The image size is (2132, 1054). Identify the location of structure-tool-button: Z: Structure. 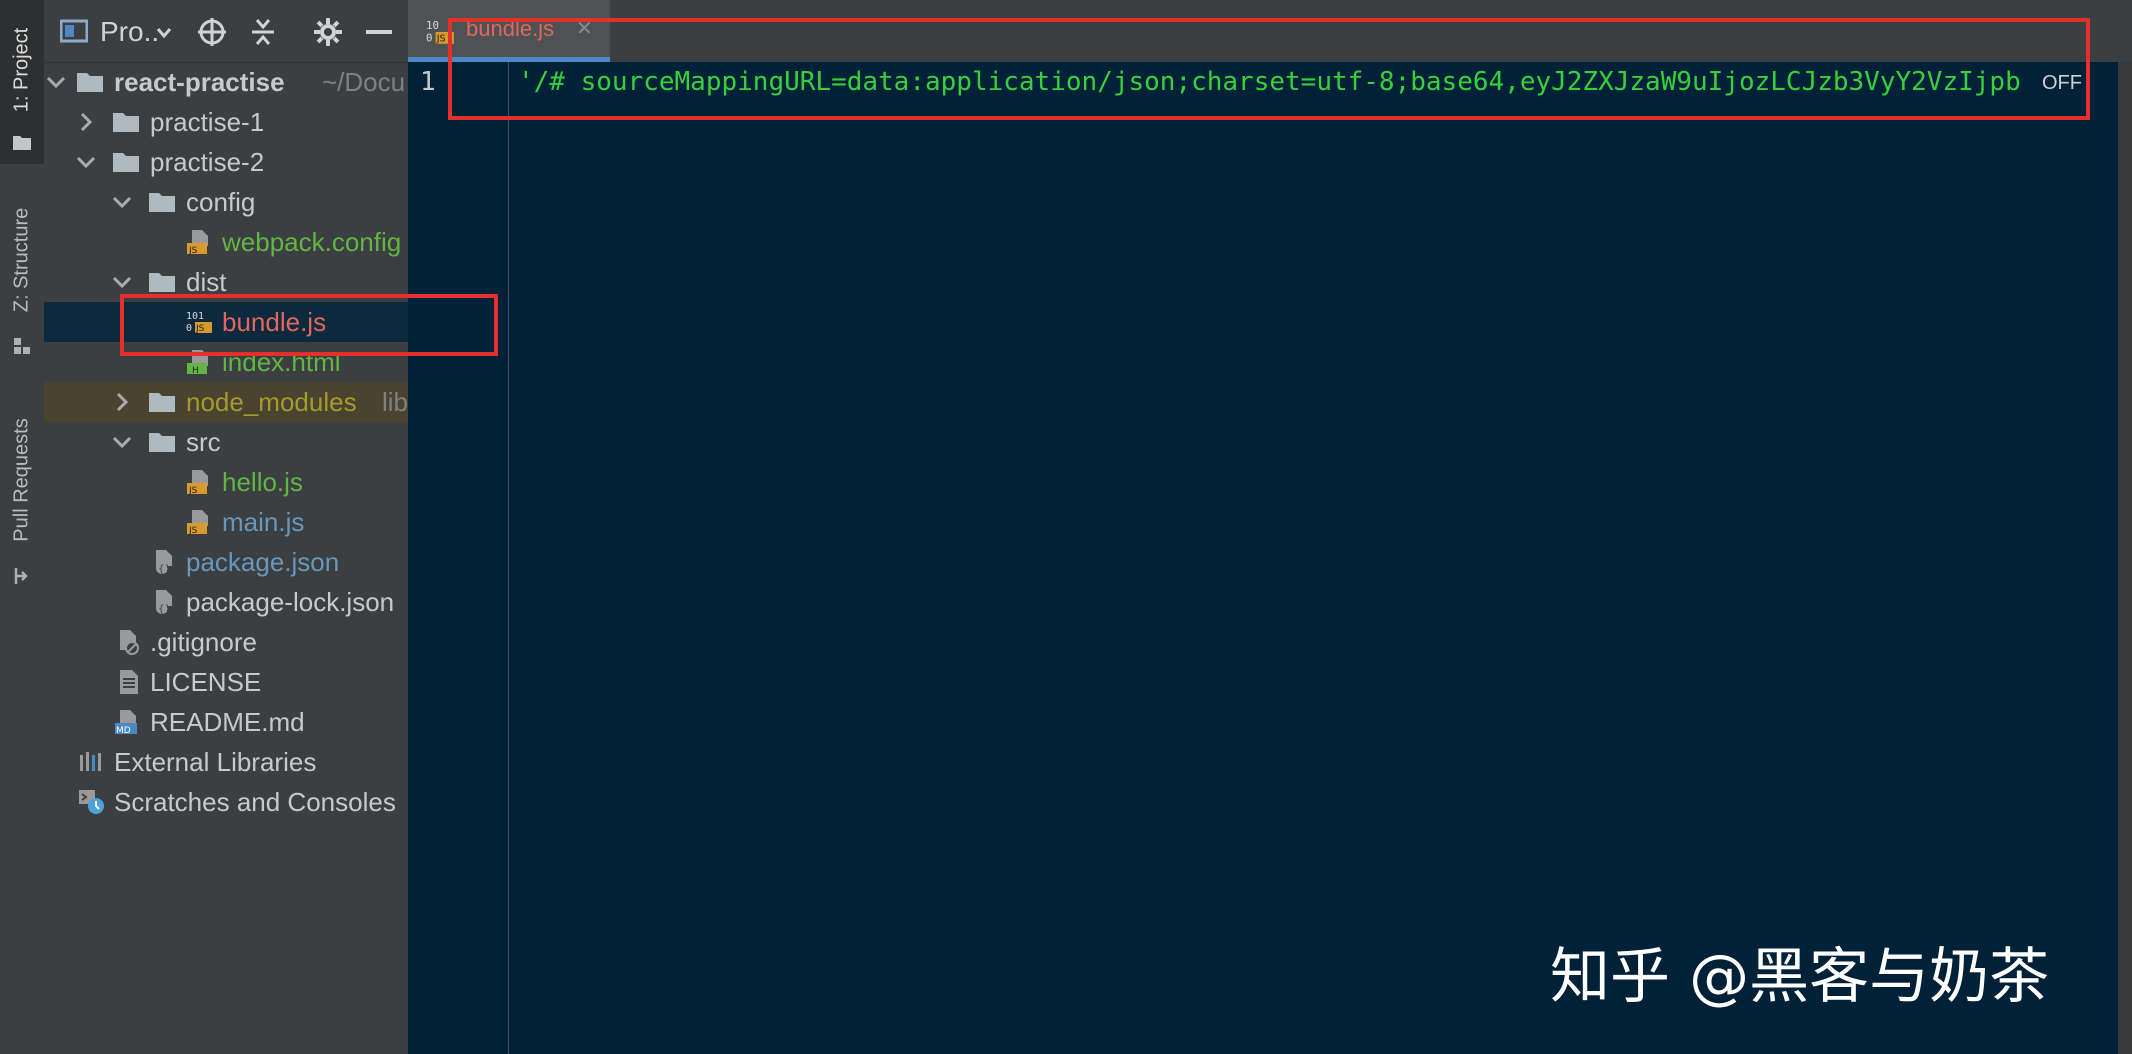
(22, 280).